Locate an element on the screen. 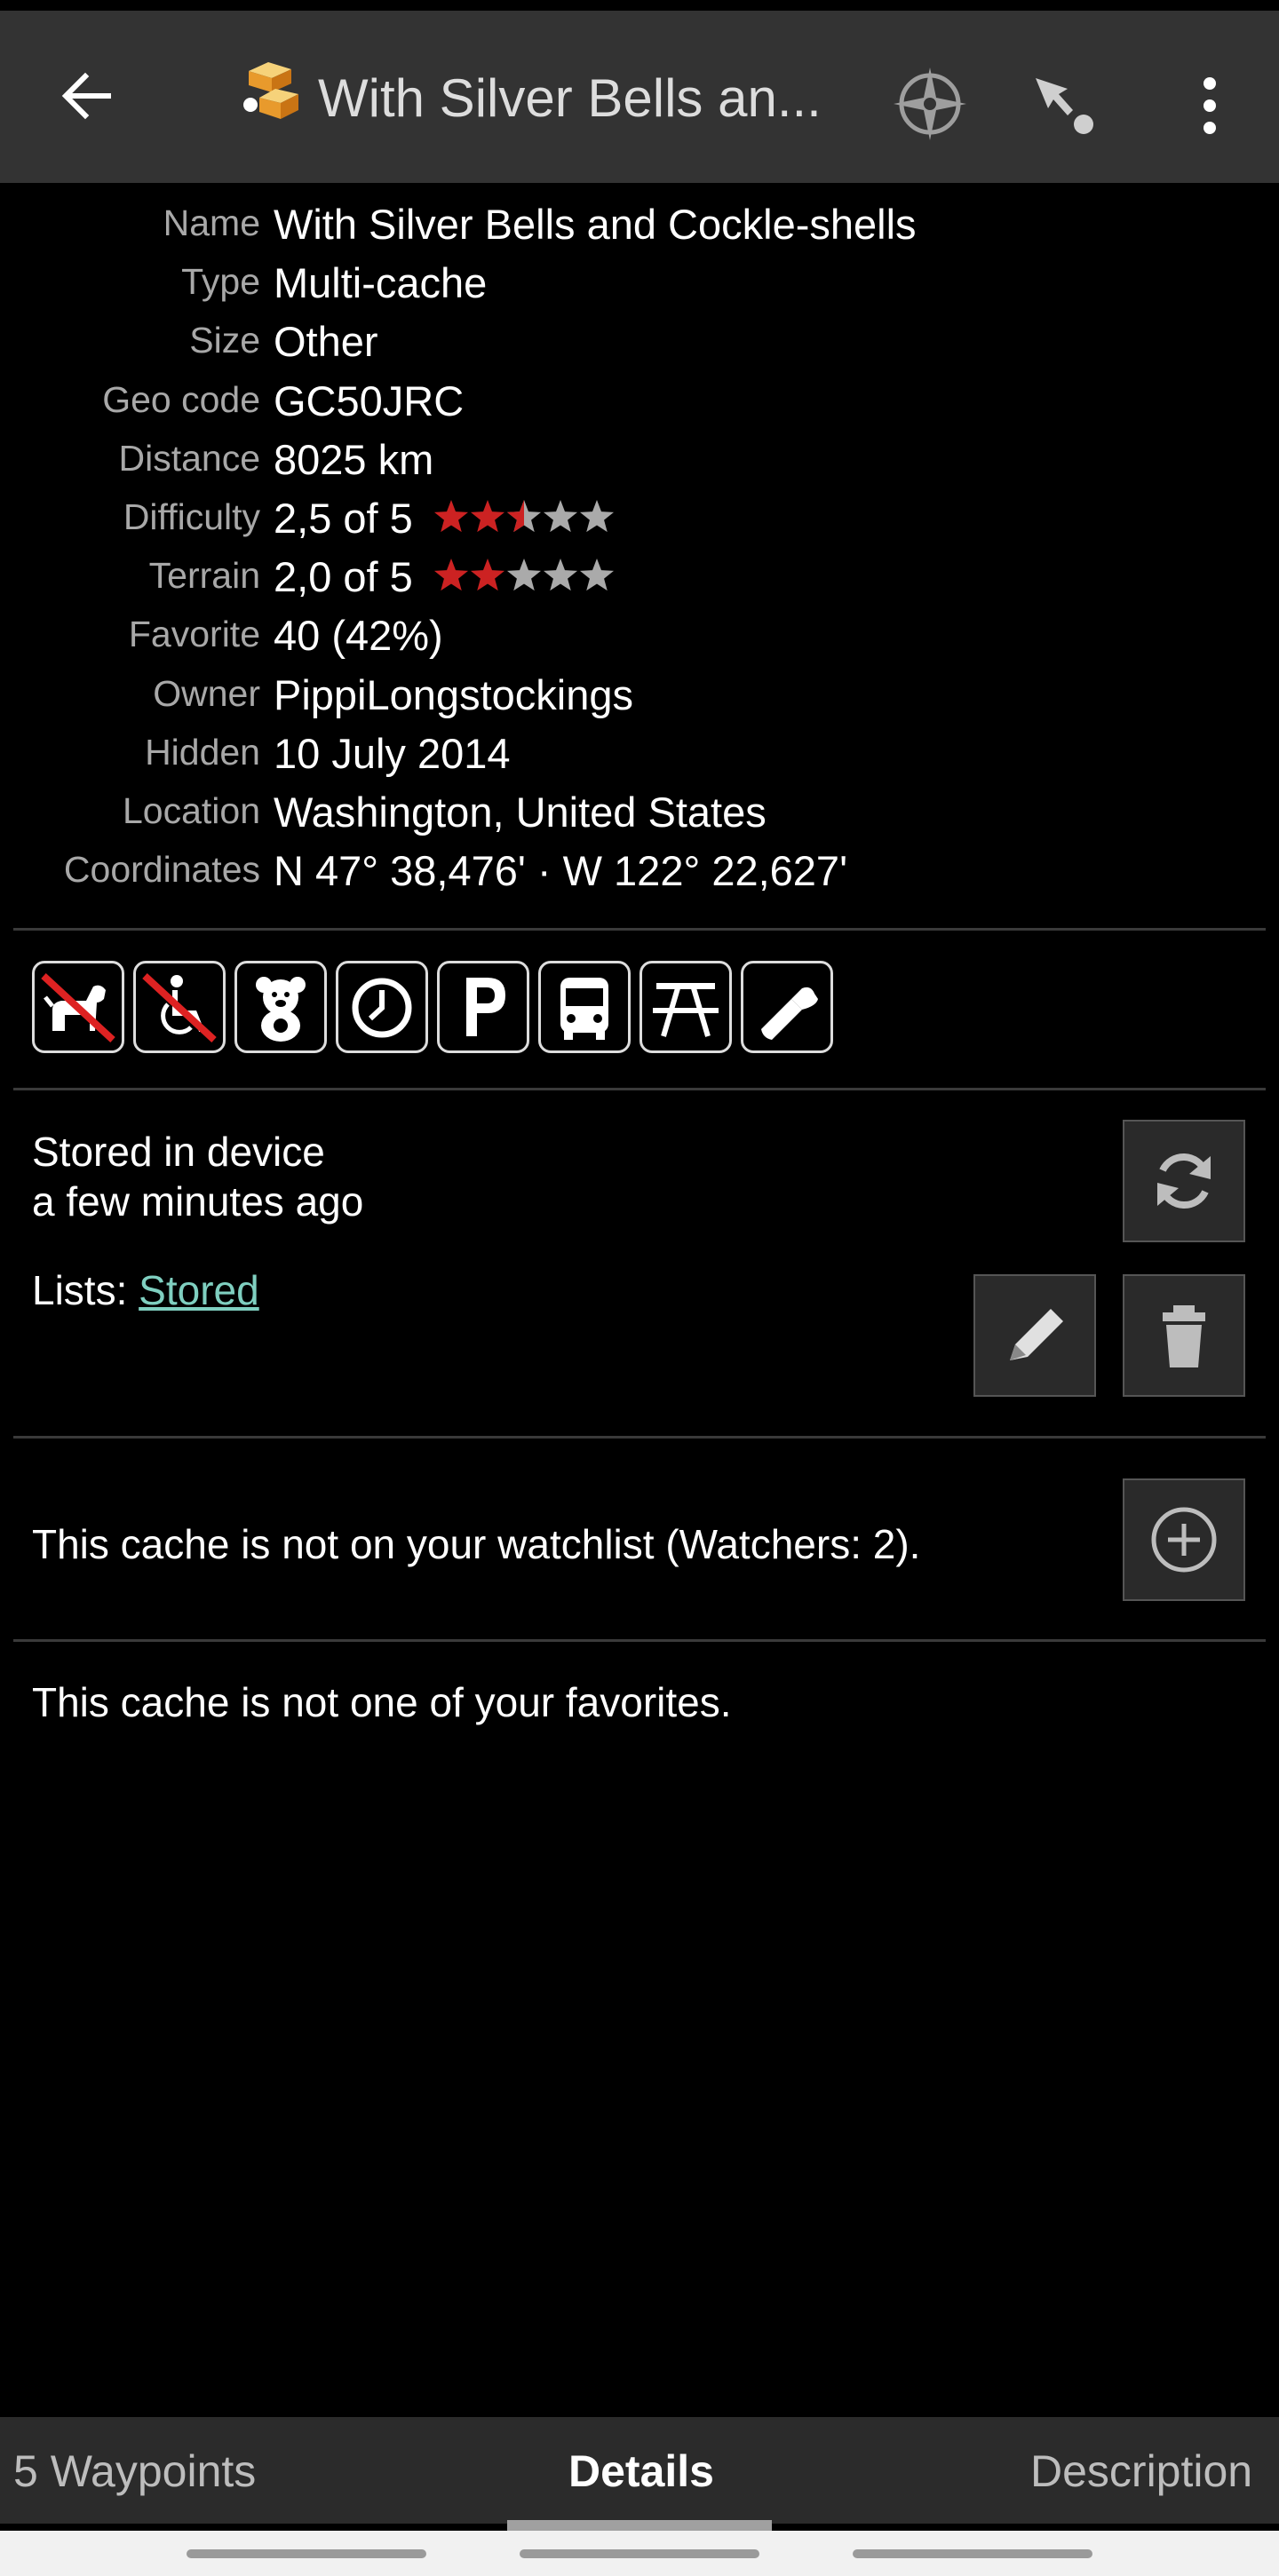  favorite-status: This cache is not one of your favorites. is located at coordinates (382, 1702).